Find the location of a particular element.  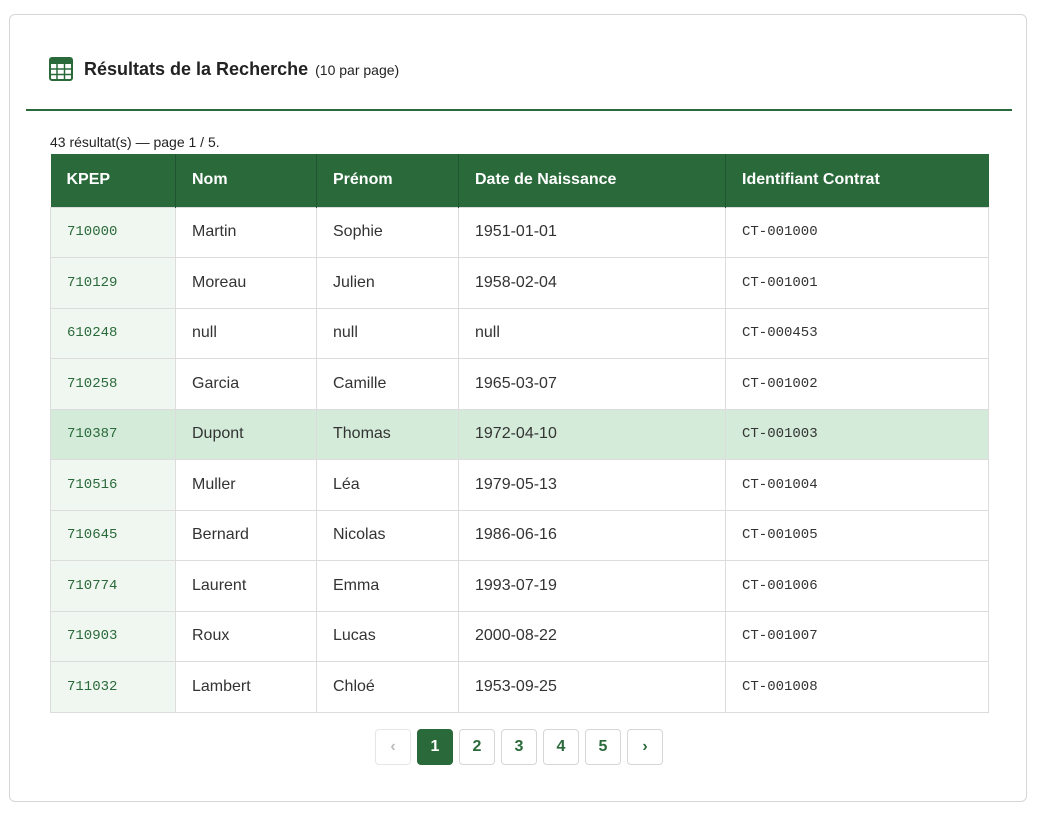

identifiant-contrat-cell: CT-001008 is located at coordinates (857, 687).